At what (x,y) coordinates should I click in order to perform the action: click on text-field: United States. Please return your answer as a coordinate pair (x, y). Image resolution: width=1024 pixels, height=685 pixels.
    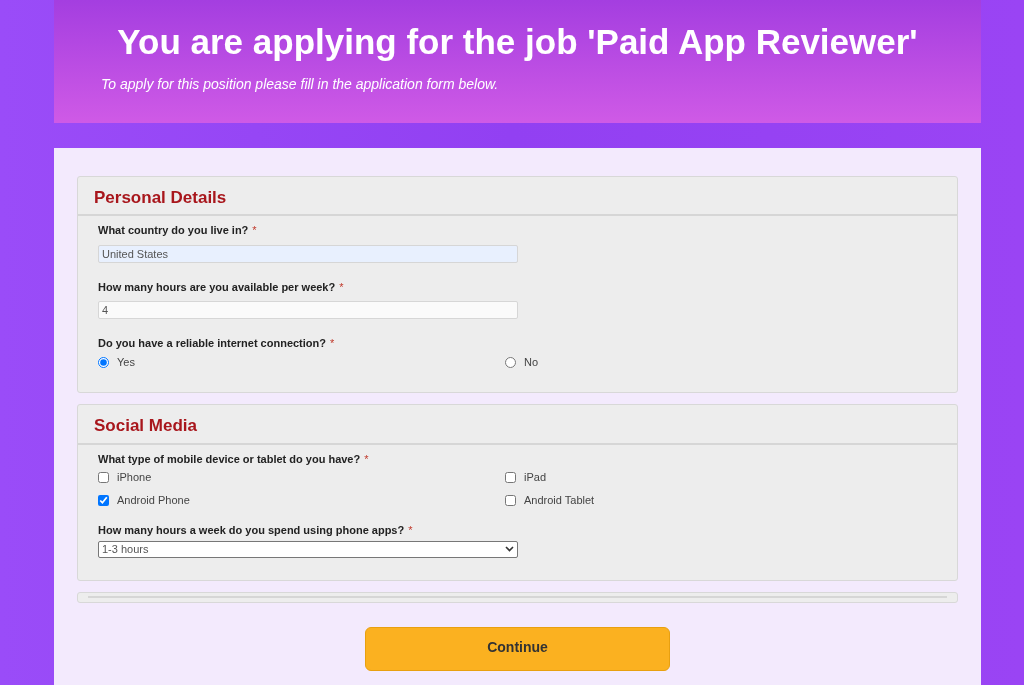
    Looking at the image, I should click on (308, 253).